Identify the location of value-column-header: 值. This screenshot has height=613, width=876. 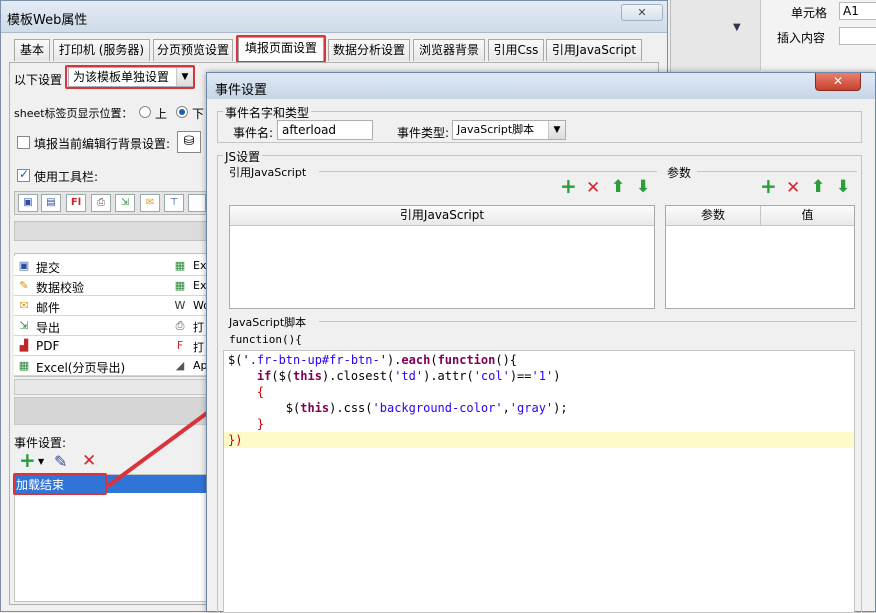
(807, 216).